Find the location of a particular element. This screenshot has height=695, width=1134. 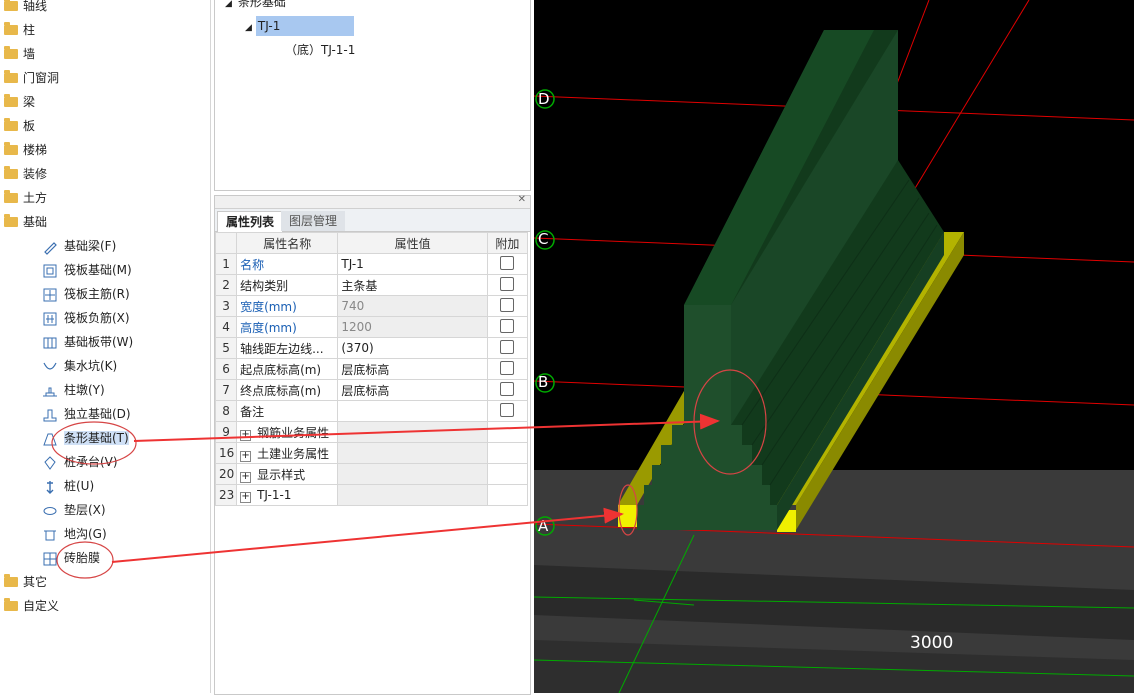

cushion-icon is located at coordinates (50, 510).